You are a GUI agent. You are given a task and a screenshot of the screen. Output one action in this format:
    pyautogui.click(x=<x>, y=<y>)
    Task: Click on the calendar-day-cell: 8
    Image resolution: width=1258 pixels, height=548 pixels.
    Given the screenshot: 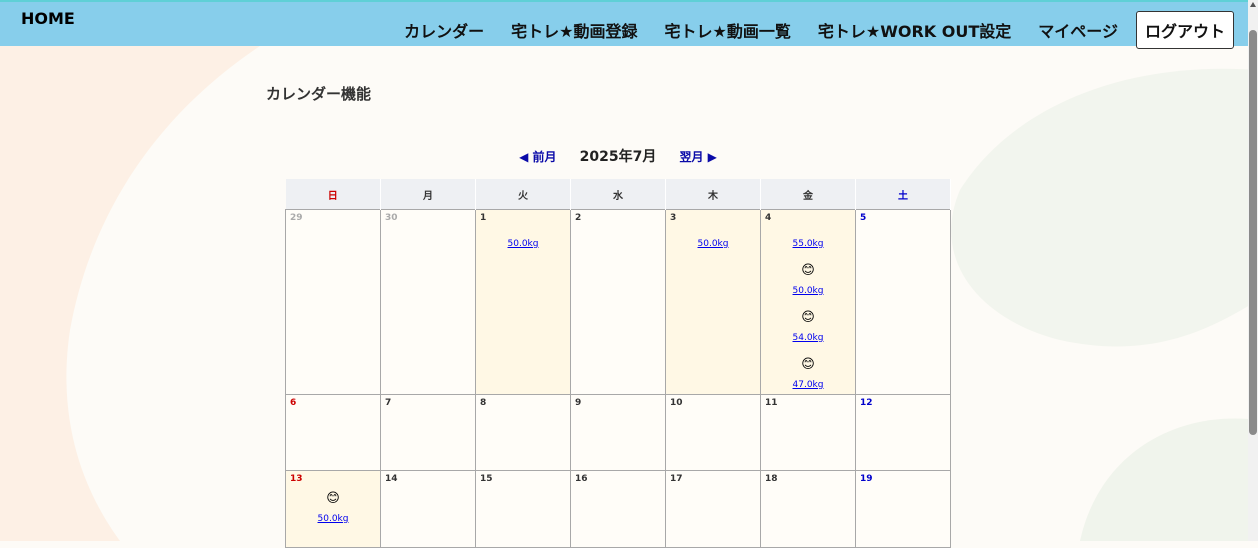 What is the action you would take?
    pyautogui.click(x=523, y=432)
    